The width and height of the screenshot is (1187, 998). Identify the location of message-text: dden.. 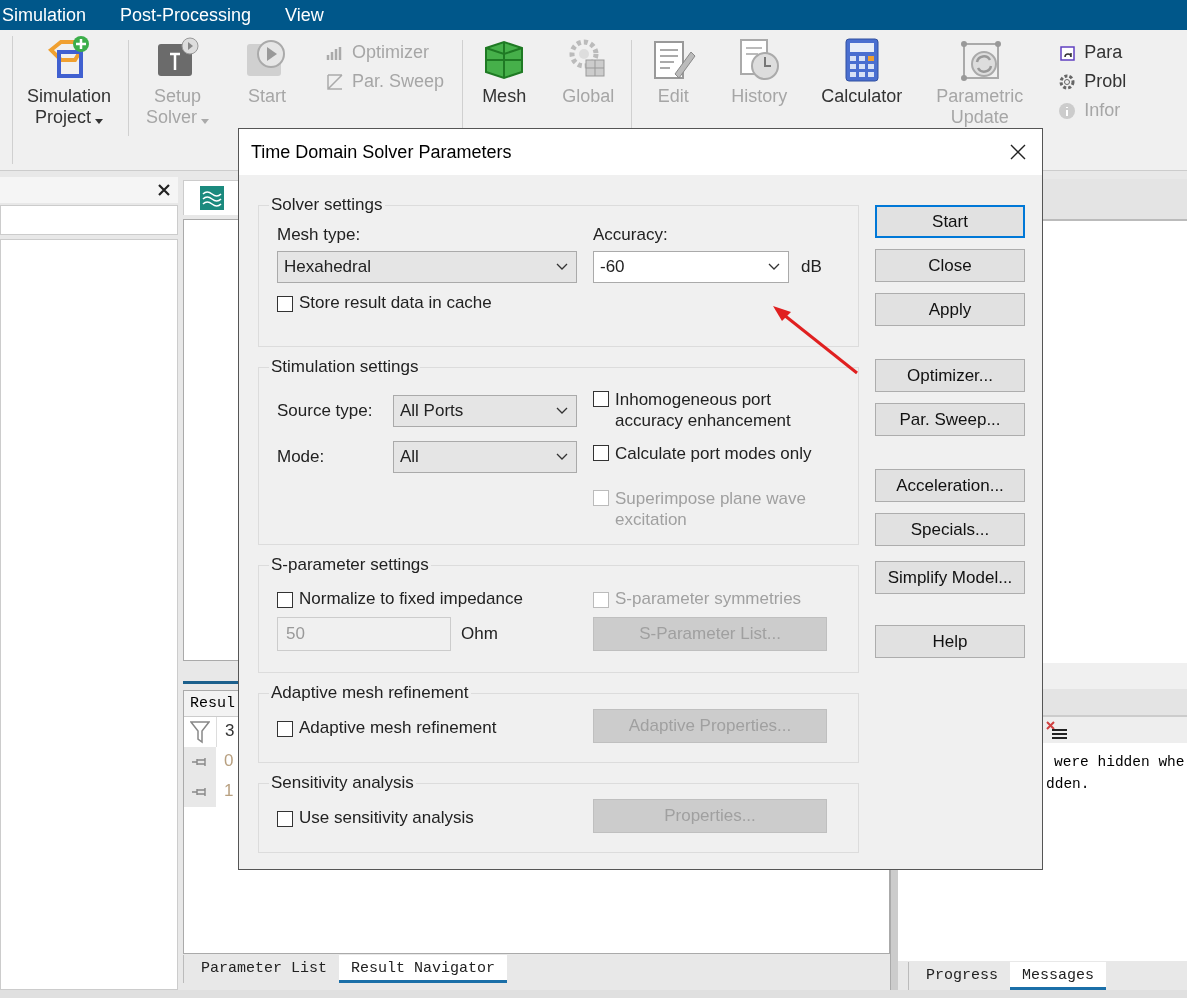
(1068, 784).